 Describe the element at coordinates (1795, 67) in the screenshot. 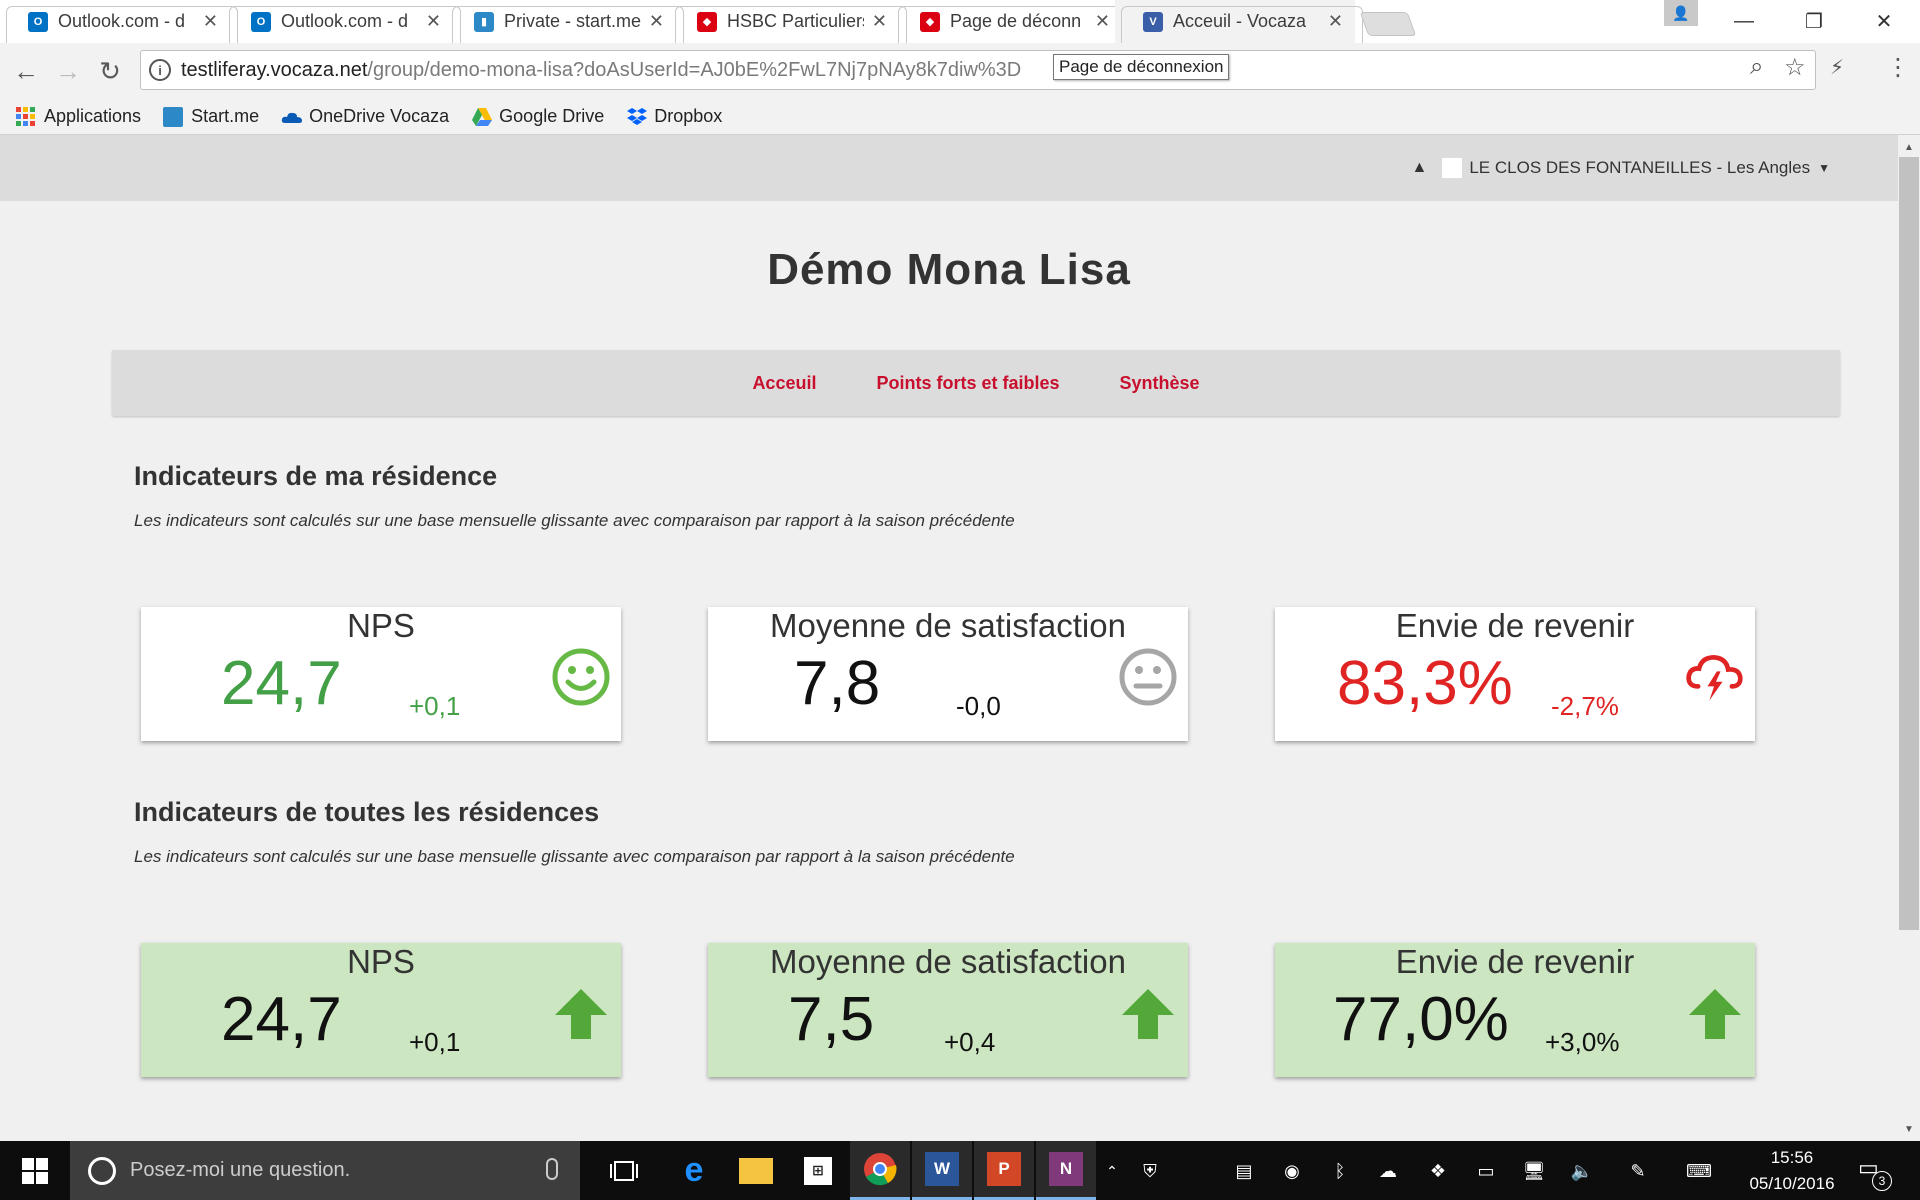

I see `bookmark-star-icon: ☆` at that location.